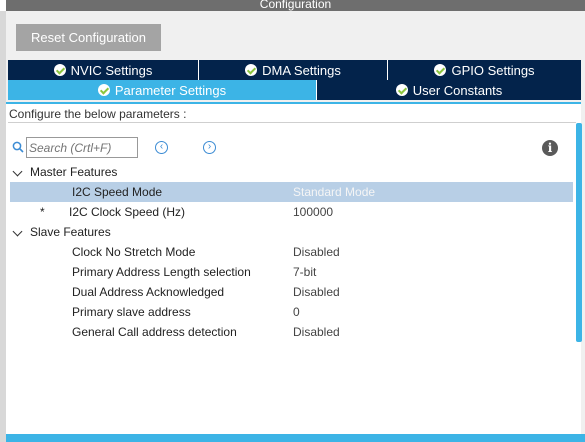  What do you see at coordinates (134, 252) in the screenshot?
I see `param-name: Clock No Stretch Mode` at bounding box center [134, 252].